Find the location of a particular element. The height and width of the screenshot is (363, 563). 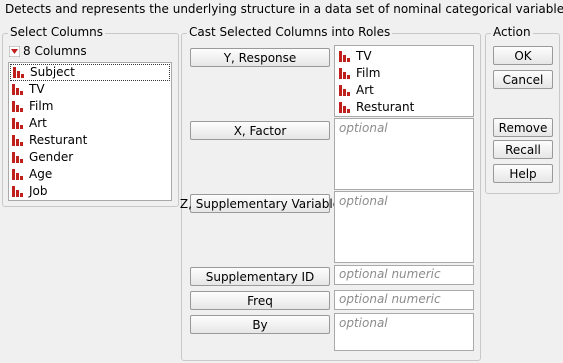

column-list-item-label: Film is located at coordinates (41, 106).